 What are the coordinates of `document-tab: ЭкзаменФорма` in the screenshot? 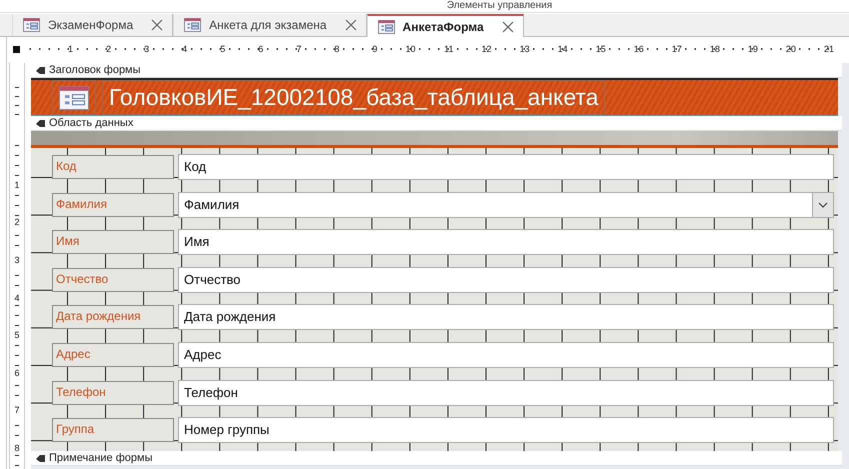 It's located at (93, 25).